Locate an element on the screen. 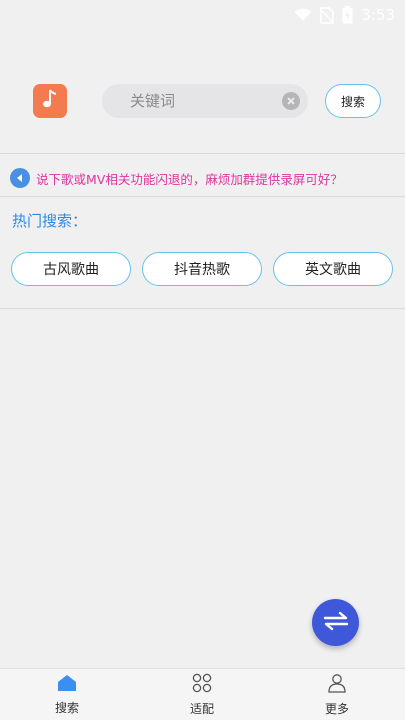 This screenshot has width=405, height=720. hot-tag: 抖音热歌 is located at coordinates (202, 269).